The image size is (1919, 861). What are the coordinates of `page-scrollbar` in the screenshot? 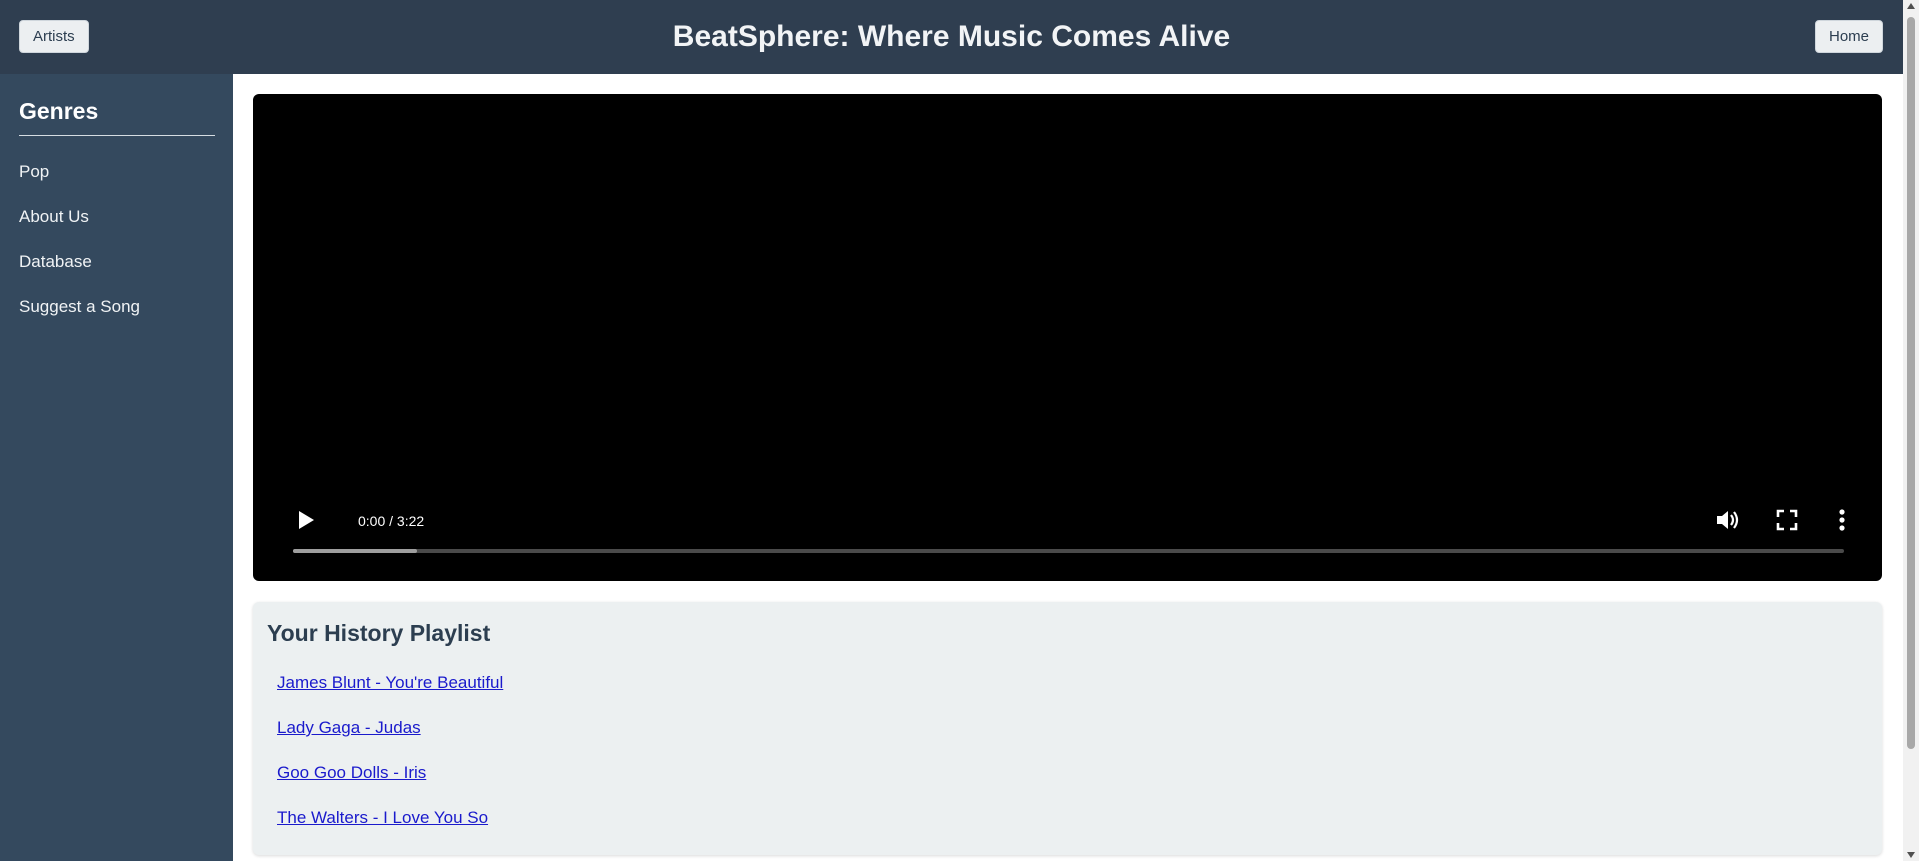 It's located at (1911, 430).